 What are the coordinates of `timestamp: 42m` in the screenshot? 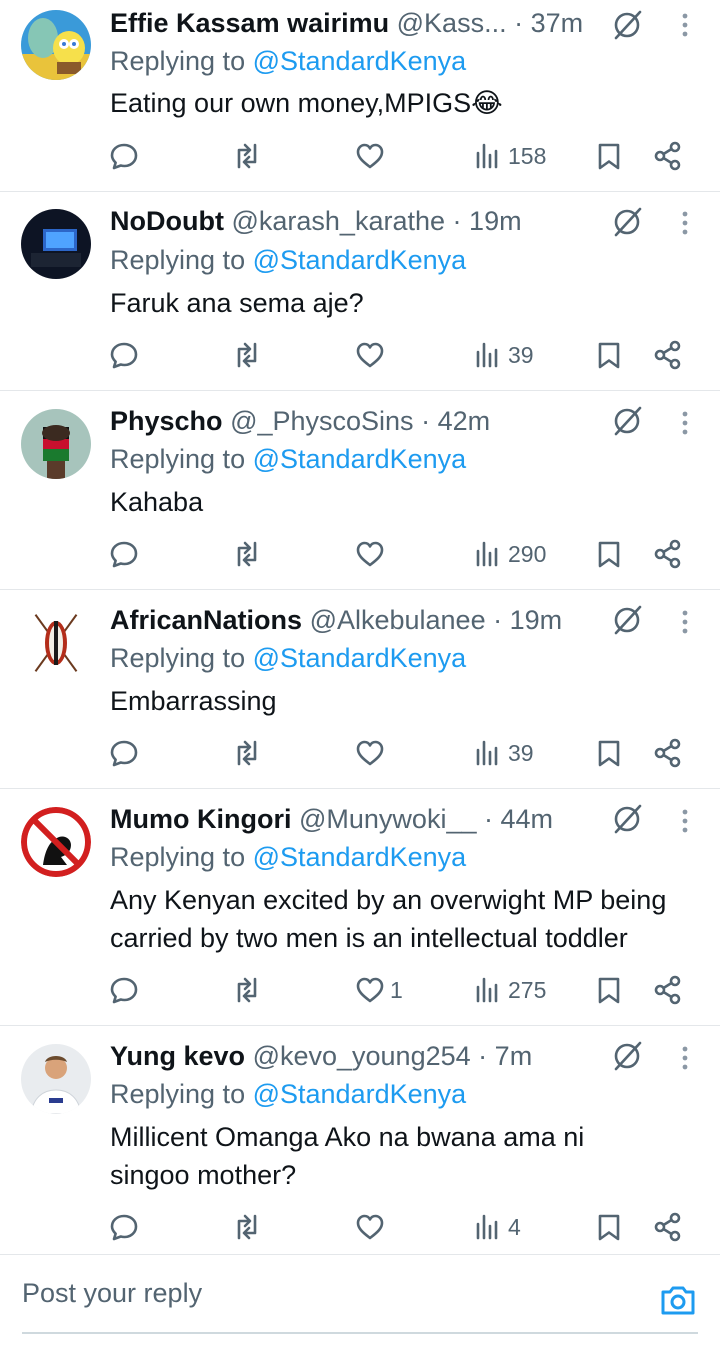 It's located at (464, 421).